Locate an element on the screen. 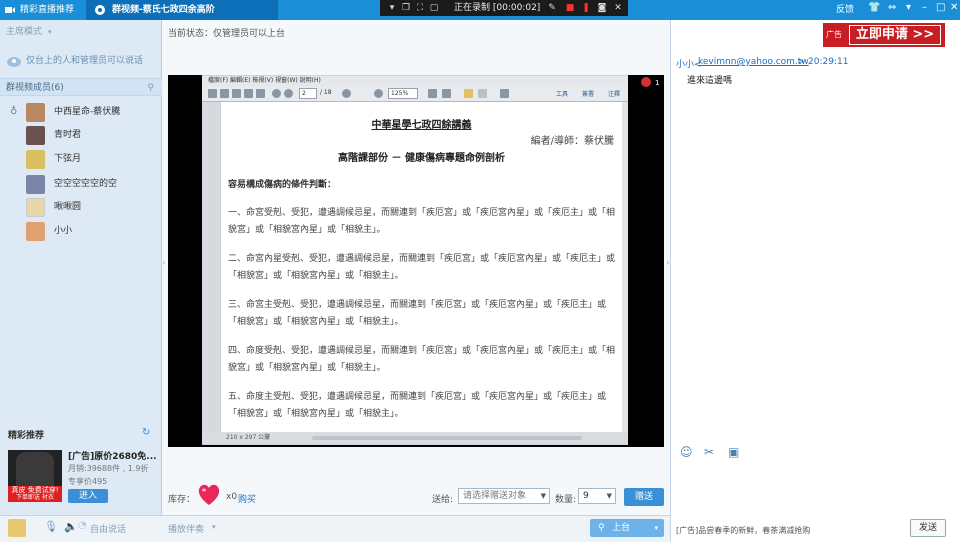 The width and height of the screenshot is (960, 542). stage-icon: ⚲ is located at coordinates (601, 528).